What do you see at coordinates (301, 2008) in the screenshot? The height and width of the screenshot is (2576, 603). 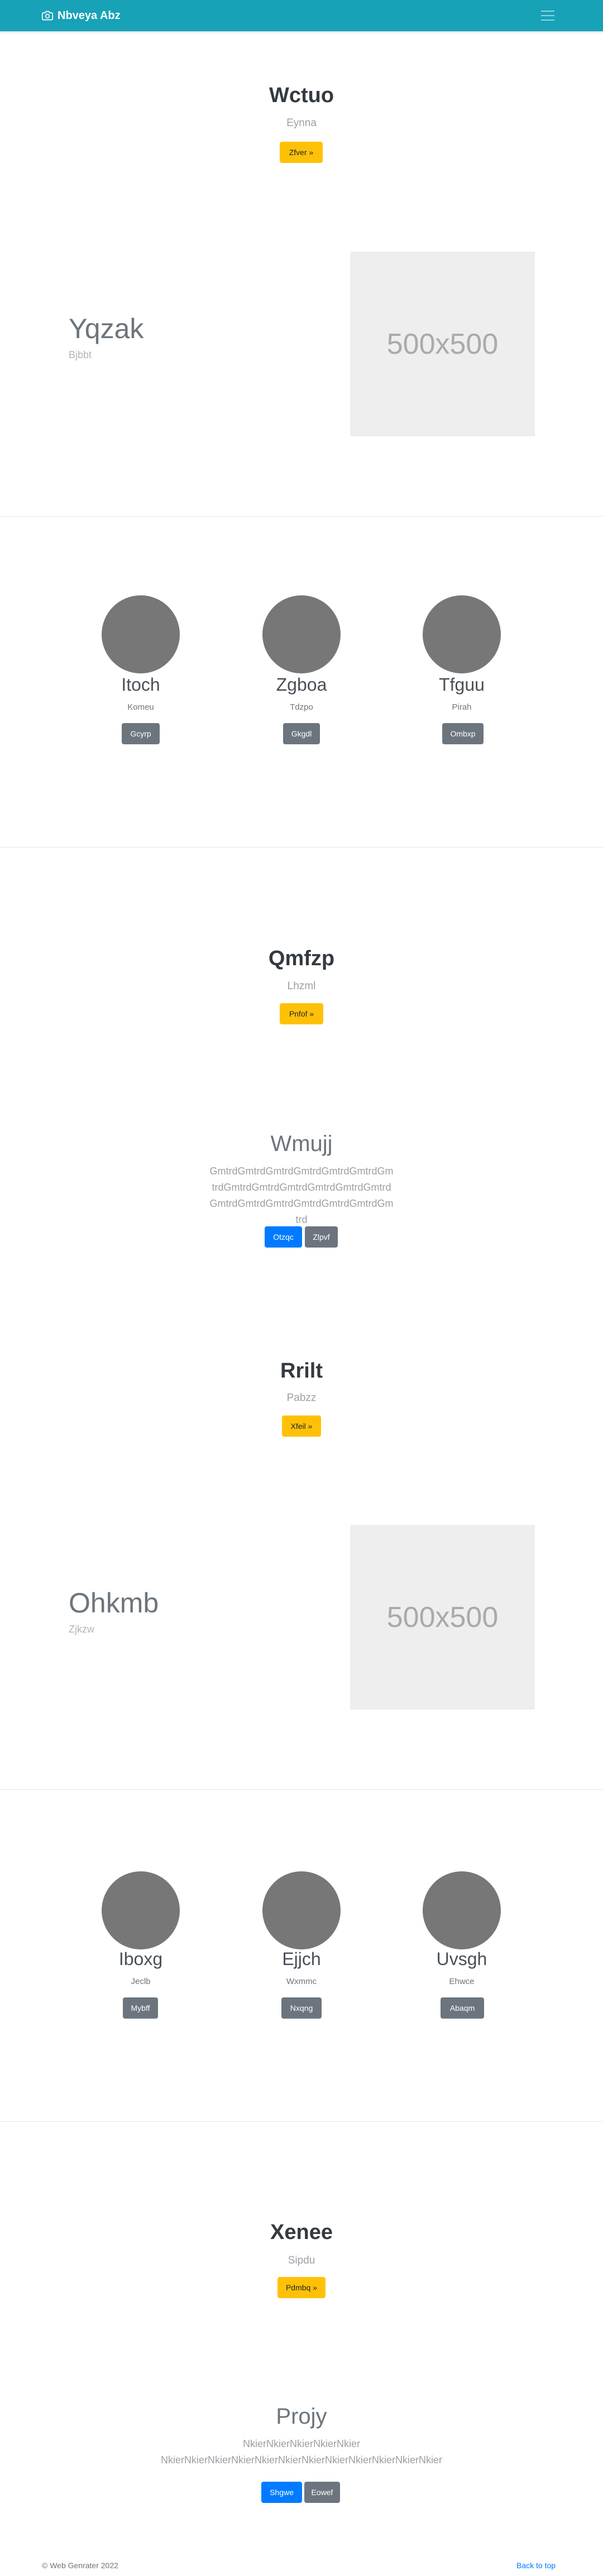 I see `card5-button: Nxqng` at bounding box center [301, 2008].